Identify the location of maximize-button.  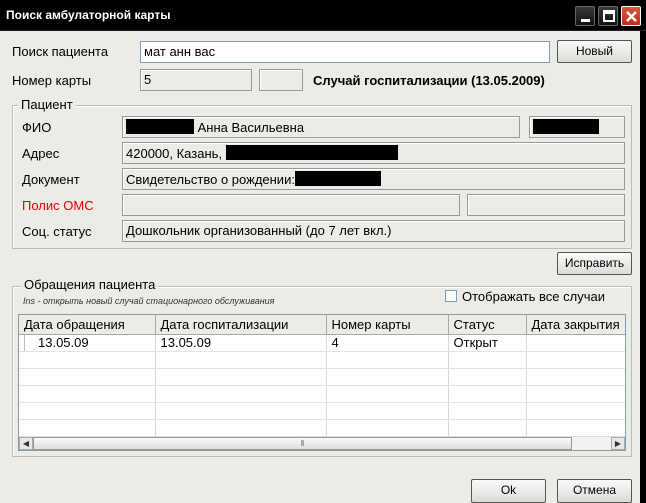
(608, 16).